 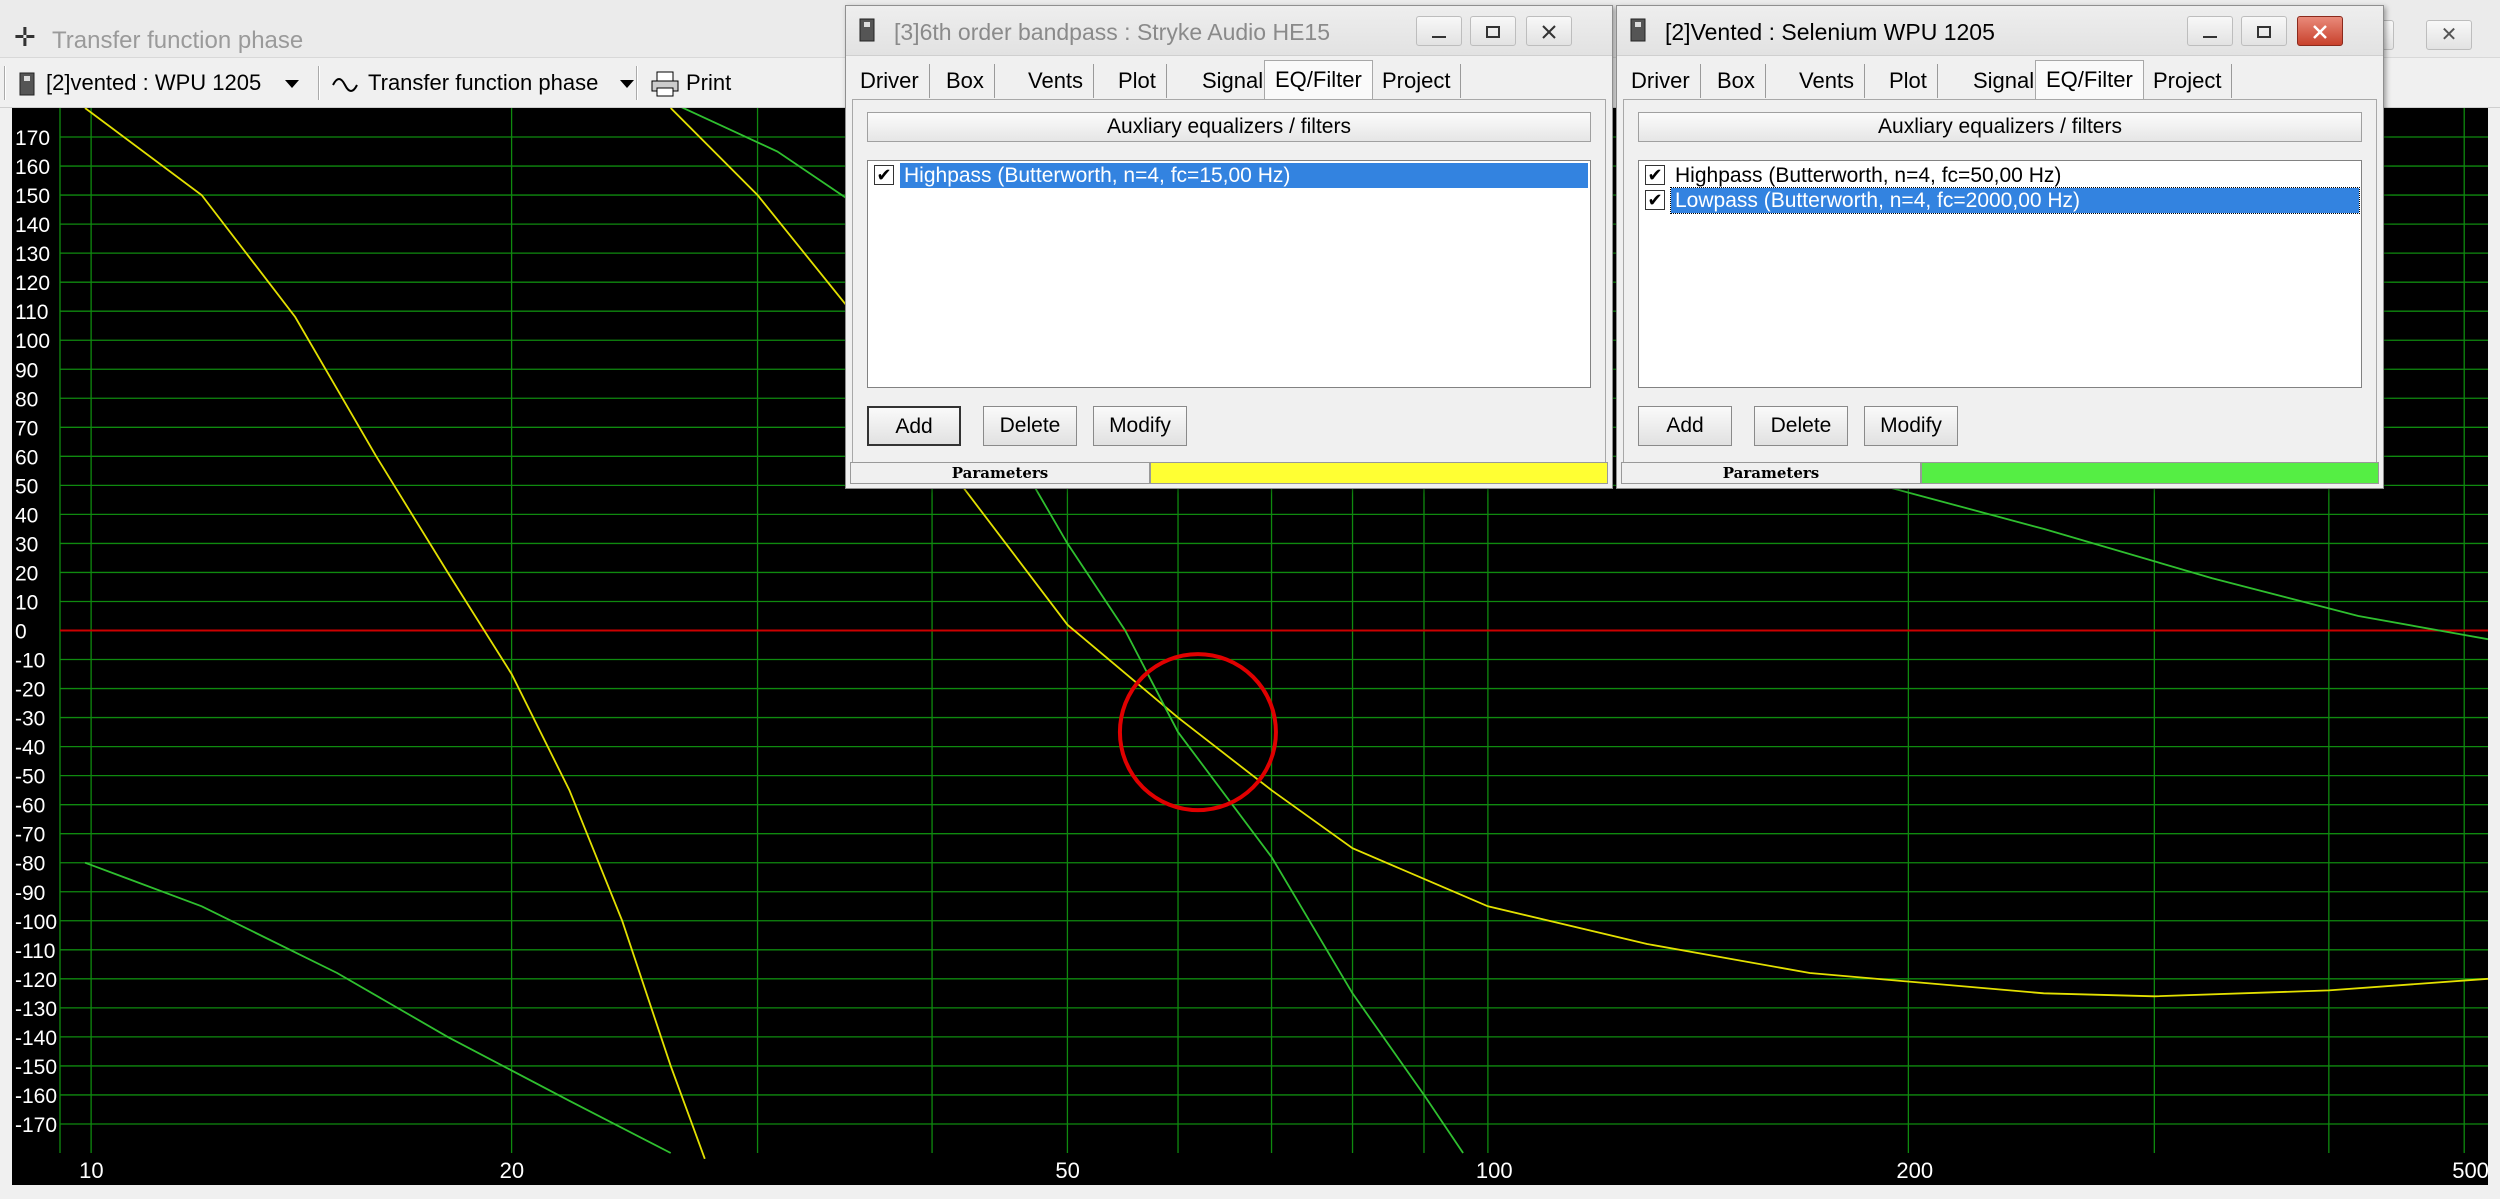 What do you see at coordinates (26, 544) in the screenshot?
I see `y-tick-label: 30` at bounding box center [26, 544].